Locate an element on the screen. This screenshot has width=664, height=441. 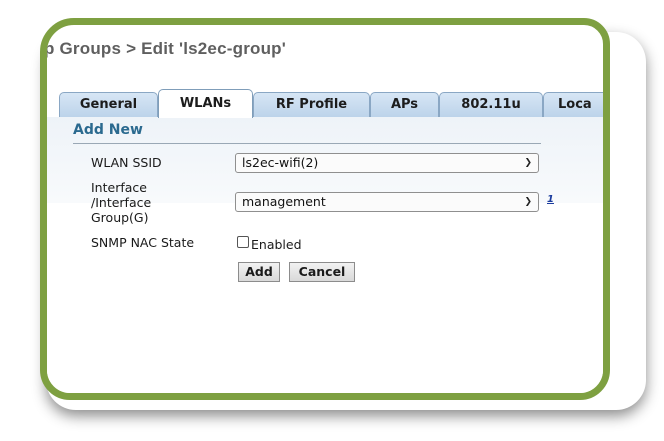
interface-label-line-3: Group(G) is located at coordinates (120, 217).